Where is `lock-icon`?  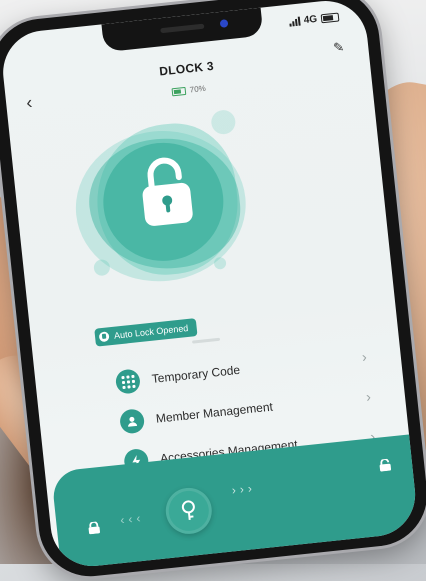
lock-icon is located at coordinates (93, 528).